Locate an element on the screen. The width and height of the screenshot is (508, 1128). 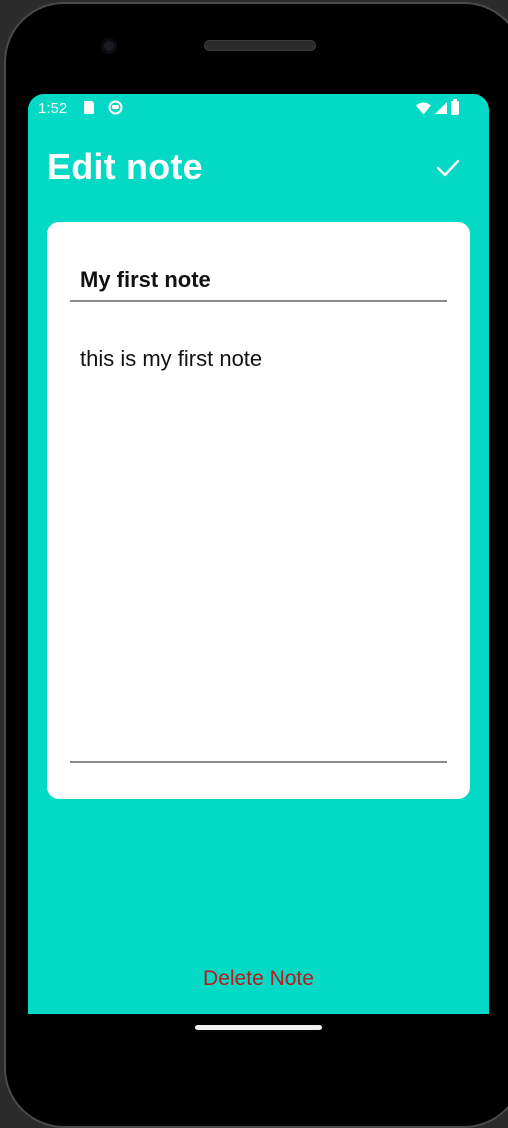
status-time: 1:52 is located at coordinates (53, 108).